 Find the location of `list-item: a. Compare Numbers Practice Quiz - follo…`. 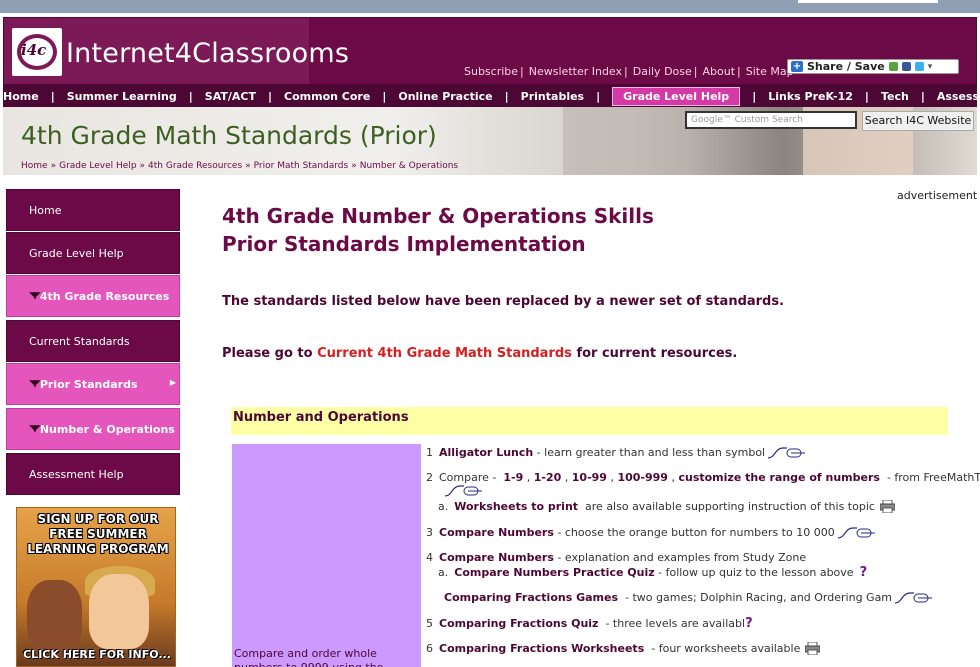

list-item: a. Compare Numbers Practice Quiz - follo… is located at coordinates (652, 572).